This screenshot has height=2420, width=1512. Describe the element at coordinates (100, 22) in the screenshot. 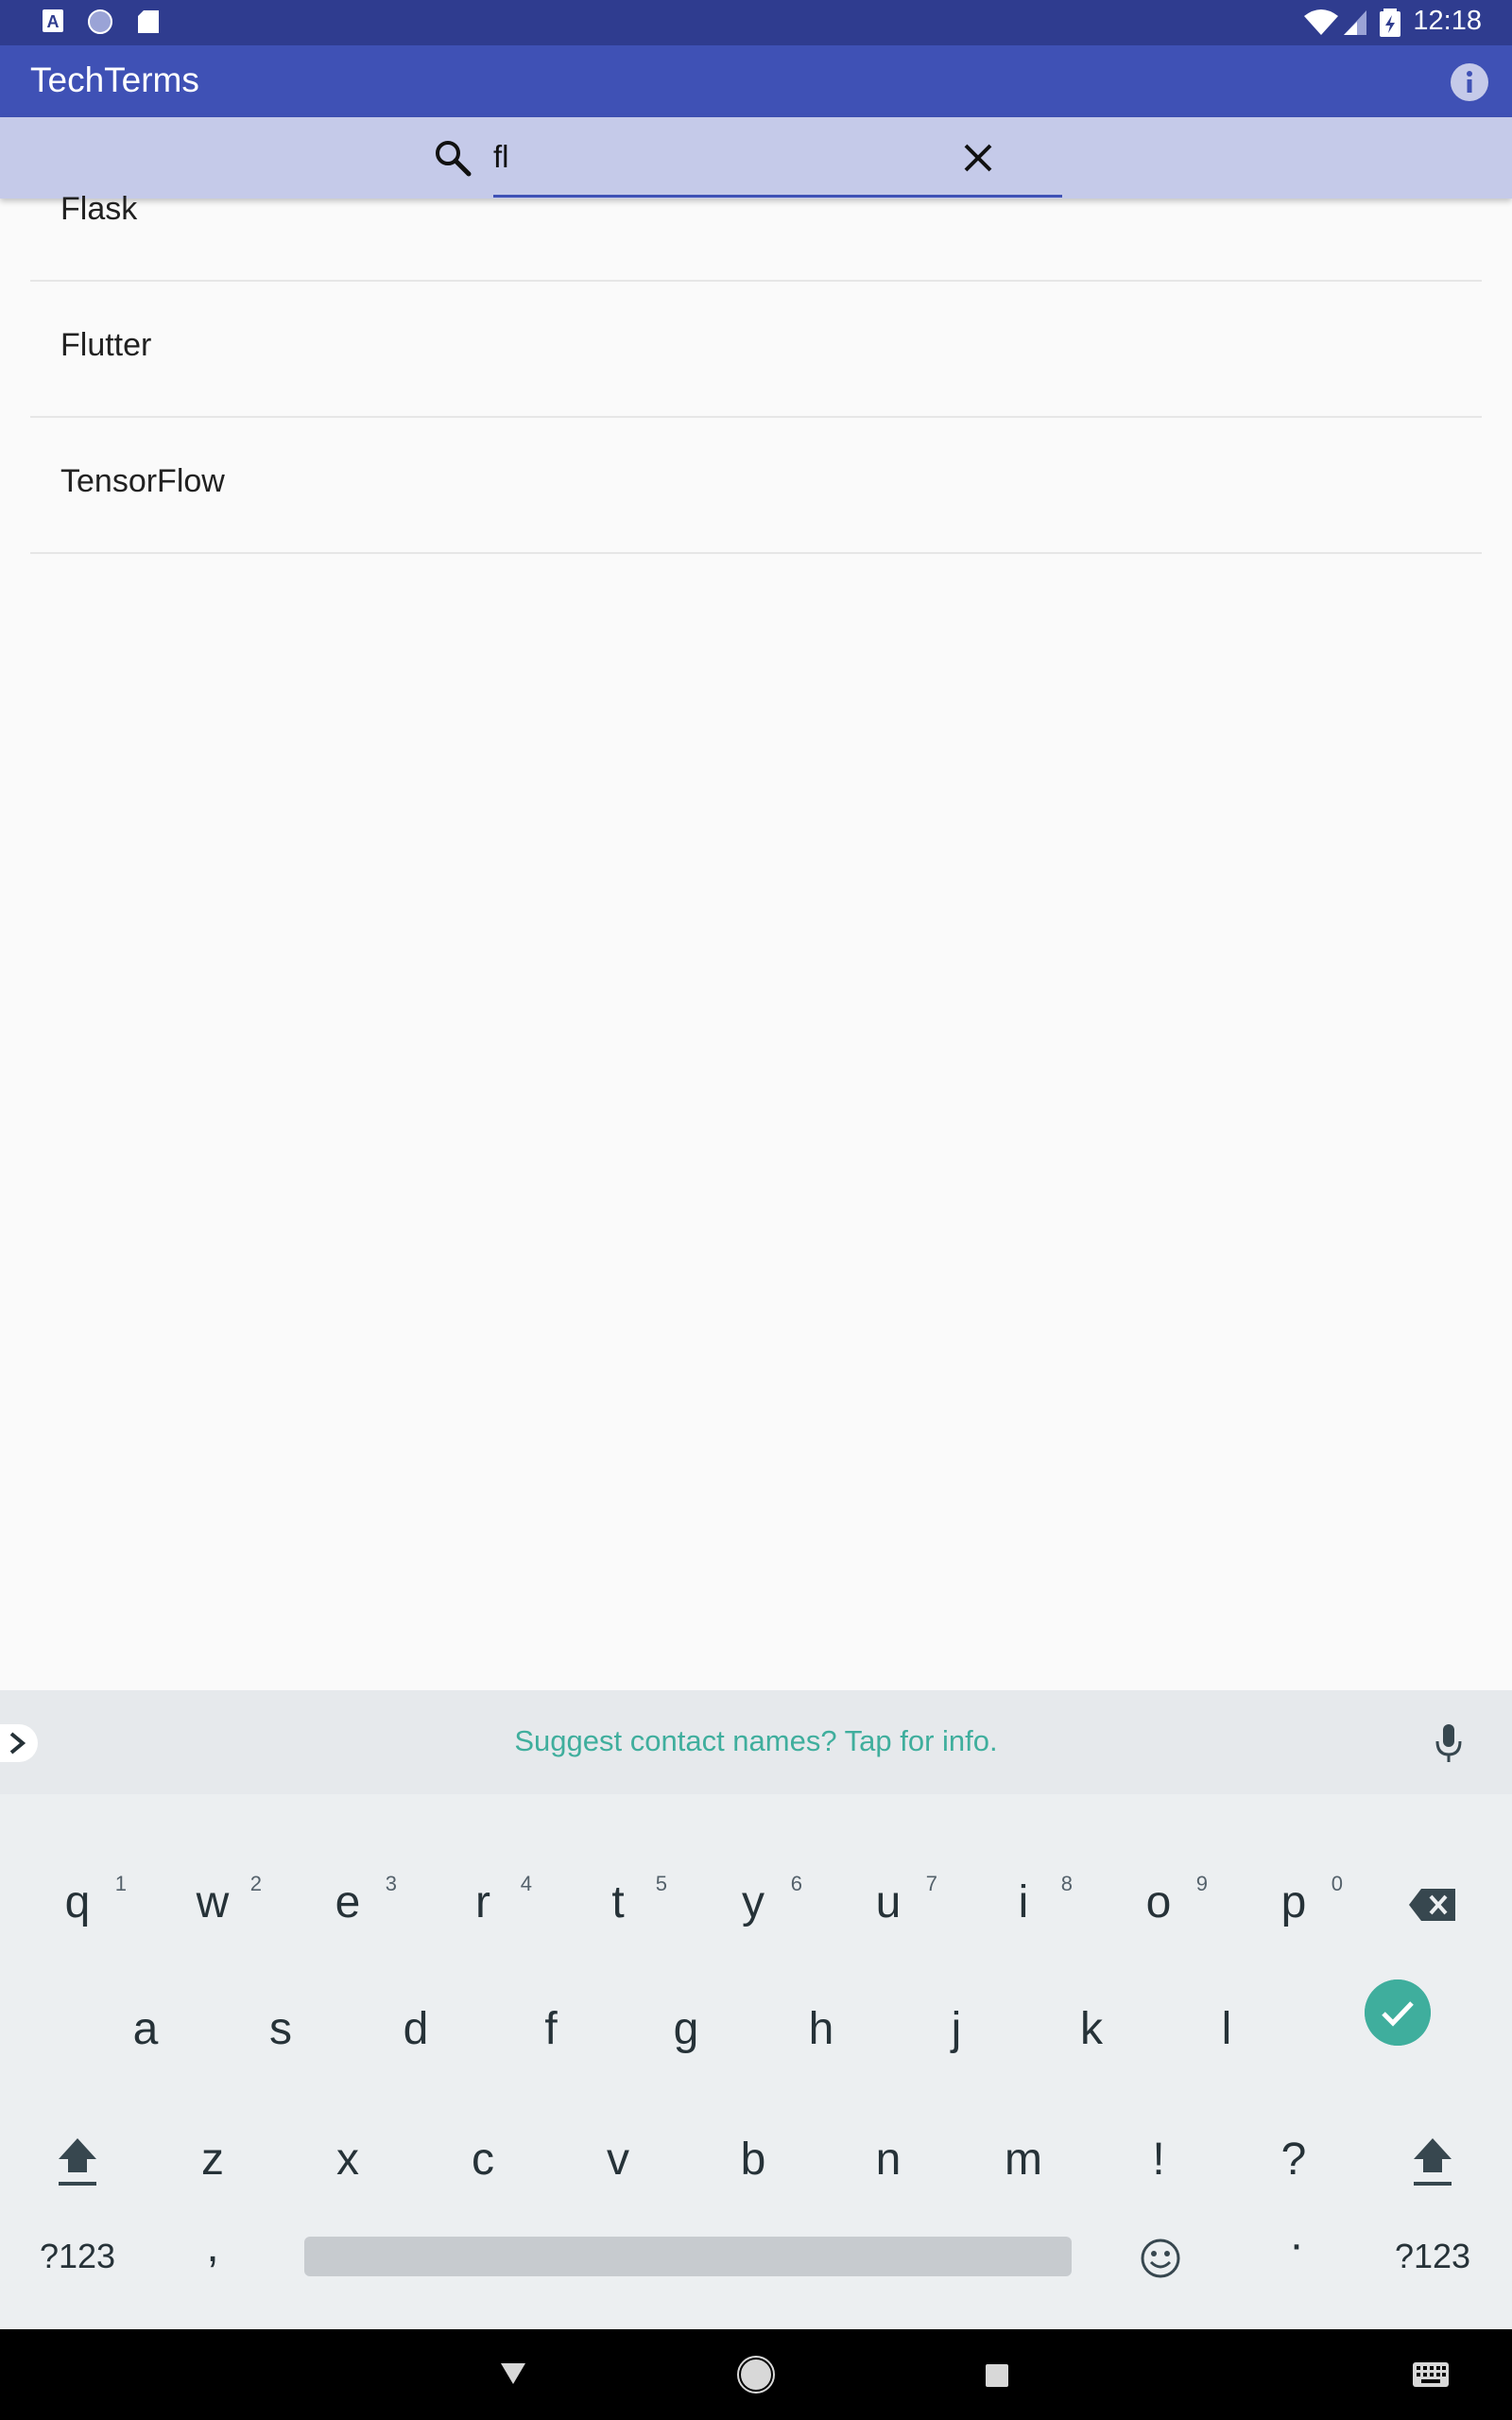

I see `sync-notification-icon` at that location.